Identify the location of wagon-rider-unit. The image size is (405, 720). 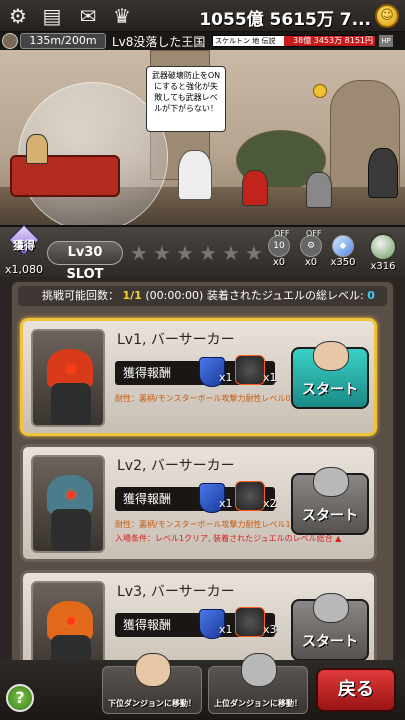
(37, 149).